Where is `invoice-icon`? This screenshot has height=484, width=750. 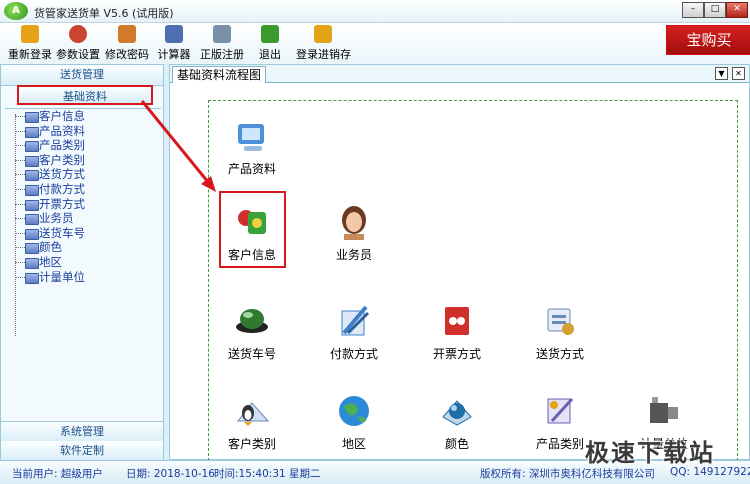
invoice-icon is located at coordinates (457, 321).